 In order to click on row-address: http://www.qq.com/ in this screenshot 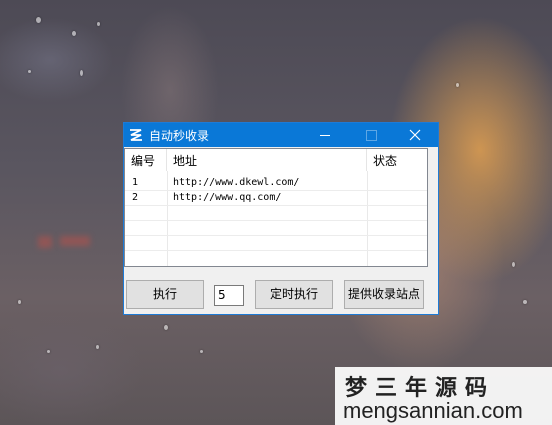, I will do `click(227, 197)`.